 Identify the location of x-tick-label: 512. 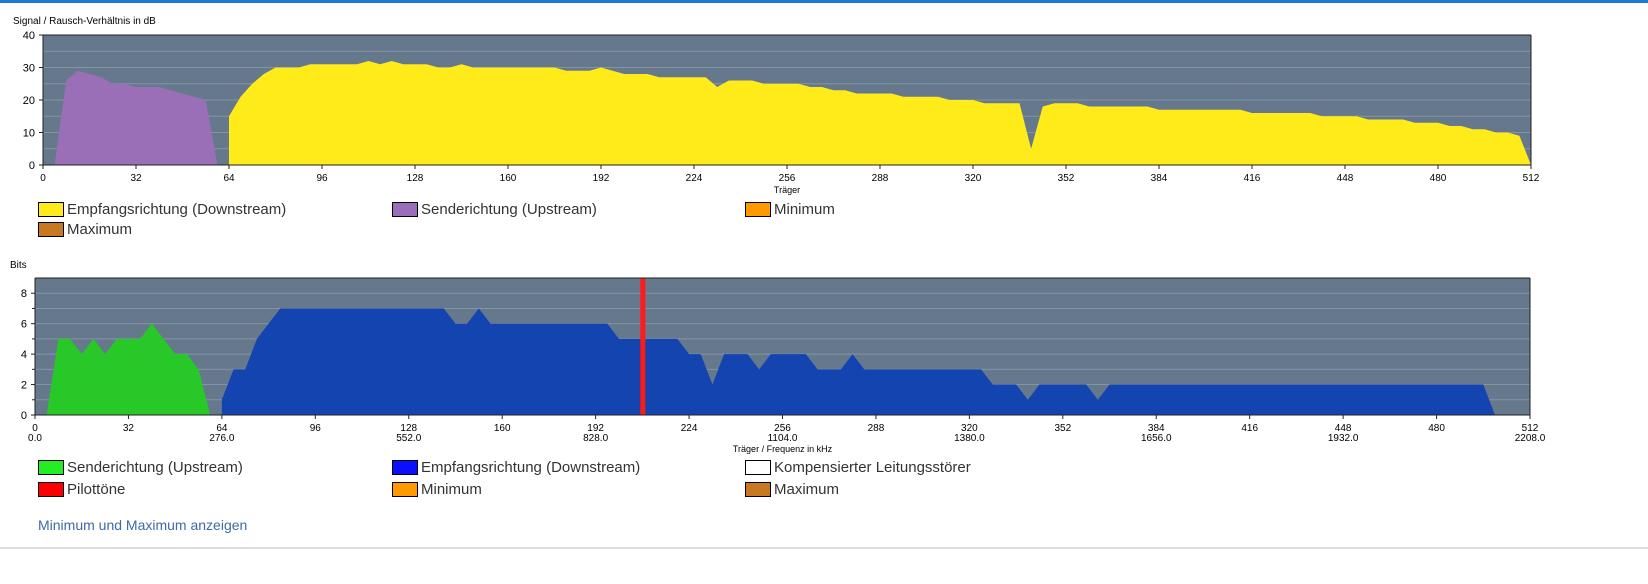
(1531, 178).